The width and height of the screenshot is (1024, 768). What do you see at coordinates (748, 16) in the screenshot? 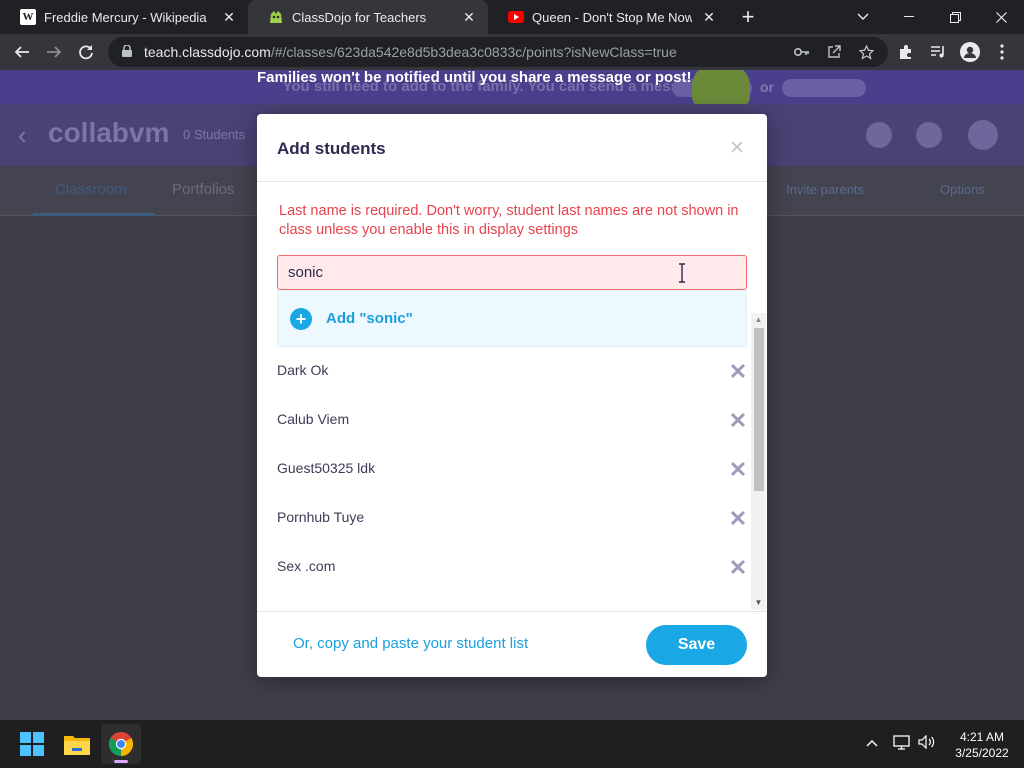
I see `new-tab-button: +` at bounding box center [748, 16].